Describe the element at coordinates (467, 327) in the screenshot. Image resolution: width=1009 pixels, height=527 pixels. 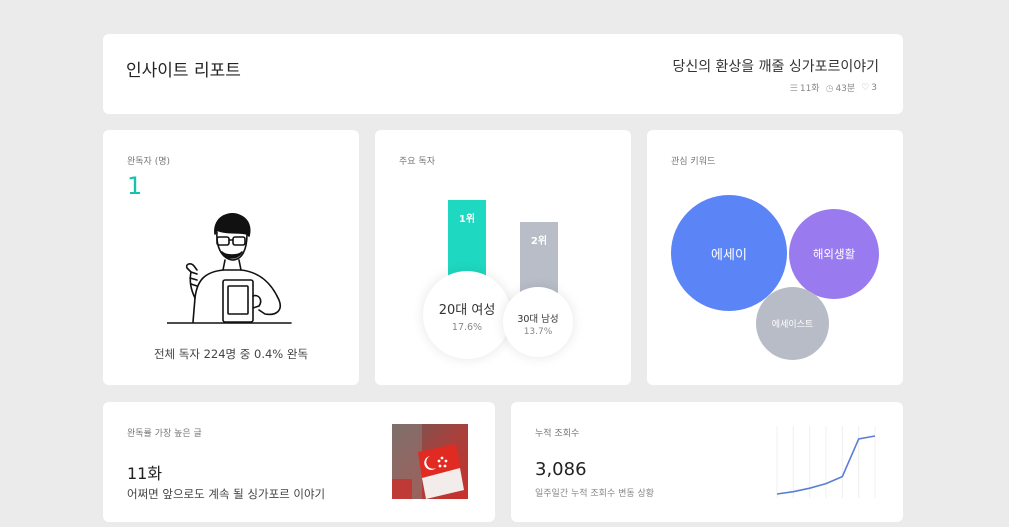
I see `rank-1-percent: 17.6%` at that location.